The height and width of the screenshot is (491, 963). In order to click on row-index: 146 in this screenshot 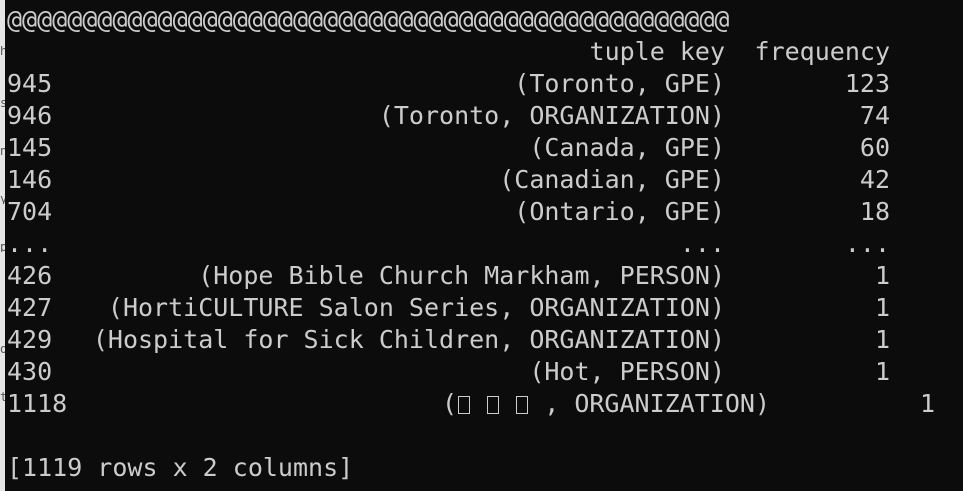, I will do `click(30, 179)`.